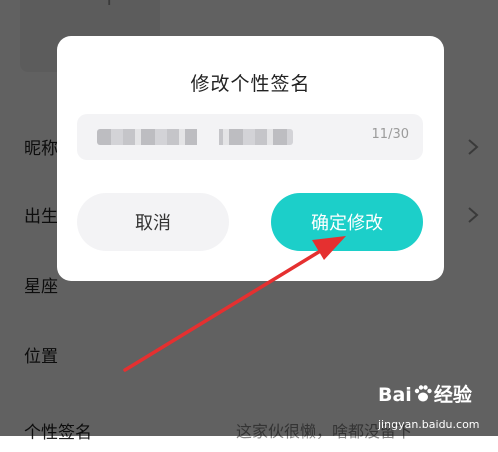 The image size is (498, 452). What do you see at coordinates (423, 393) in the screenshot?
I see `paw-logo-icon` at bounding box center [423, 393].